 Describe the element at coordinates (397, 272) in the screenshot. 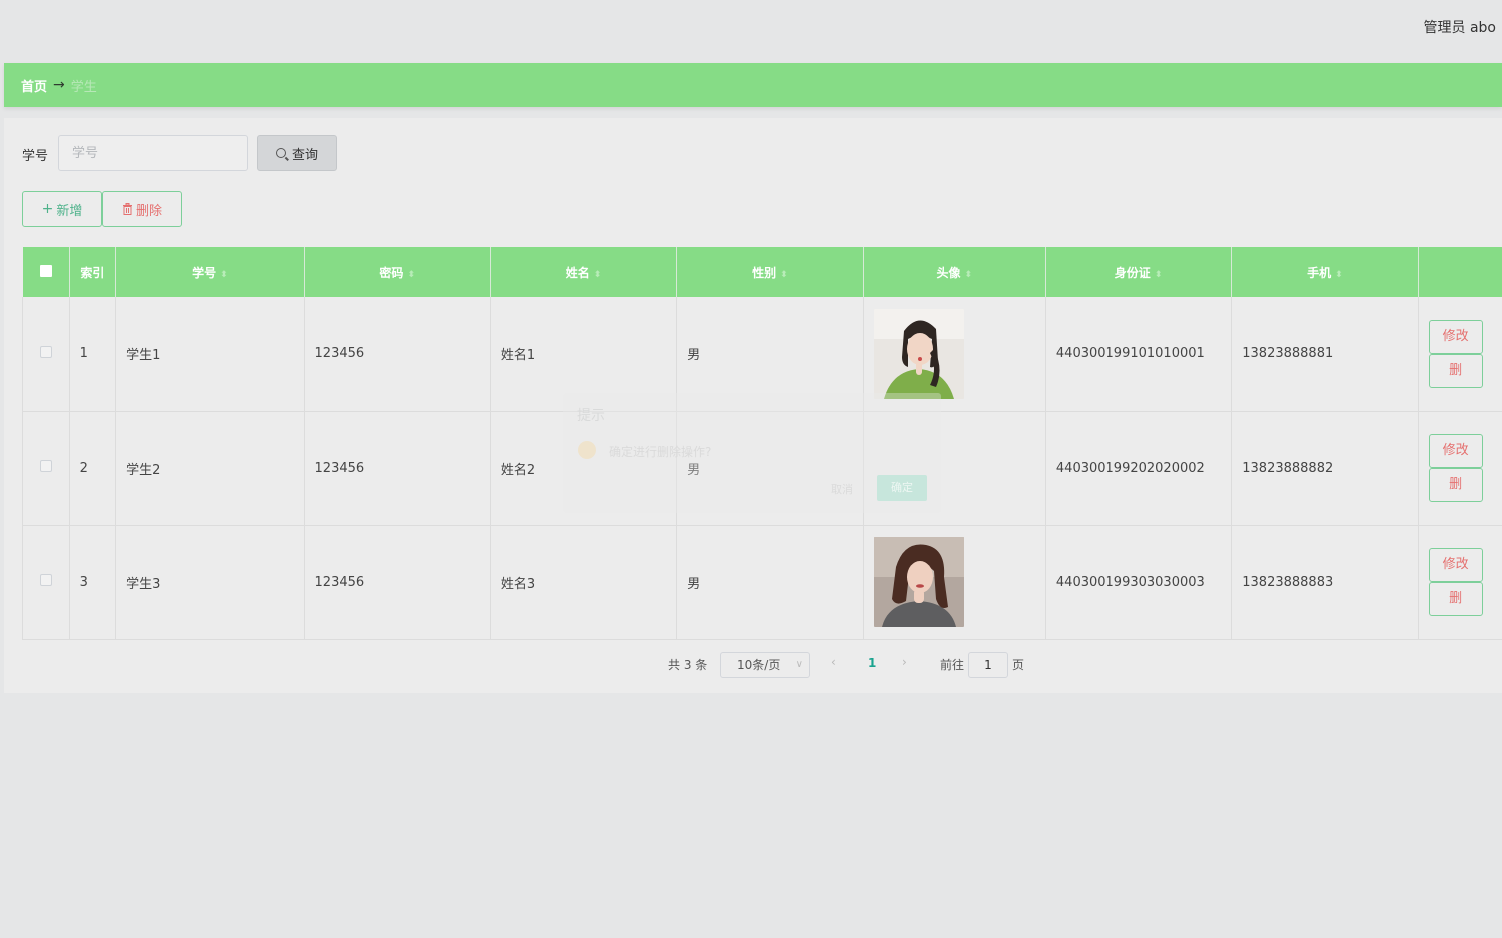

I see `column-header-password: 密码 ⬍` at that location.